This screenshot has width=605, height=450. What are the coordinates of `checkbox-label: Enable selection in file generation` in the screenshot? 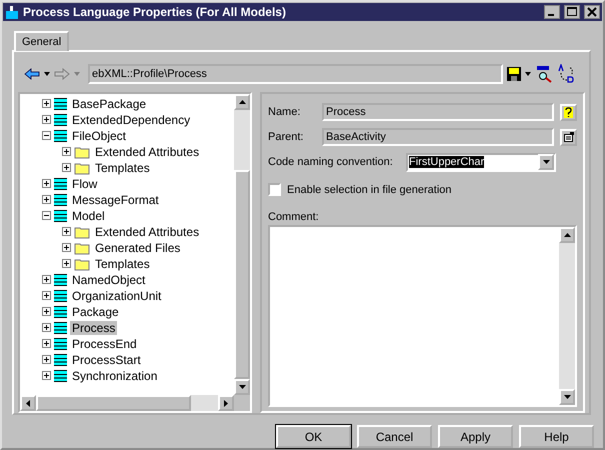 It's located at (369, 190).